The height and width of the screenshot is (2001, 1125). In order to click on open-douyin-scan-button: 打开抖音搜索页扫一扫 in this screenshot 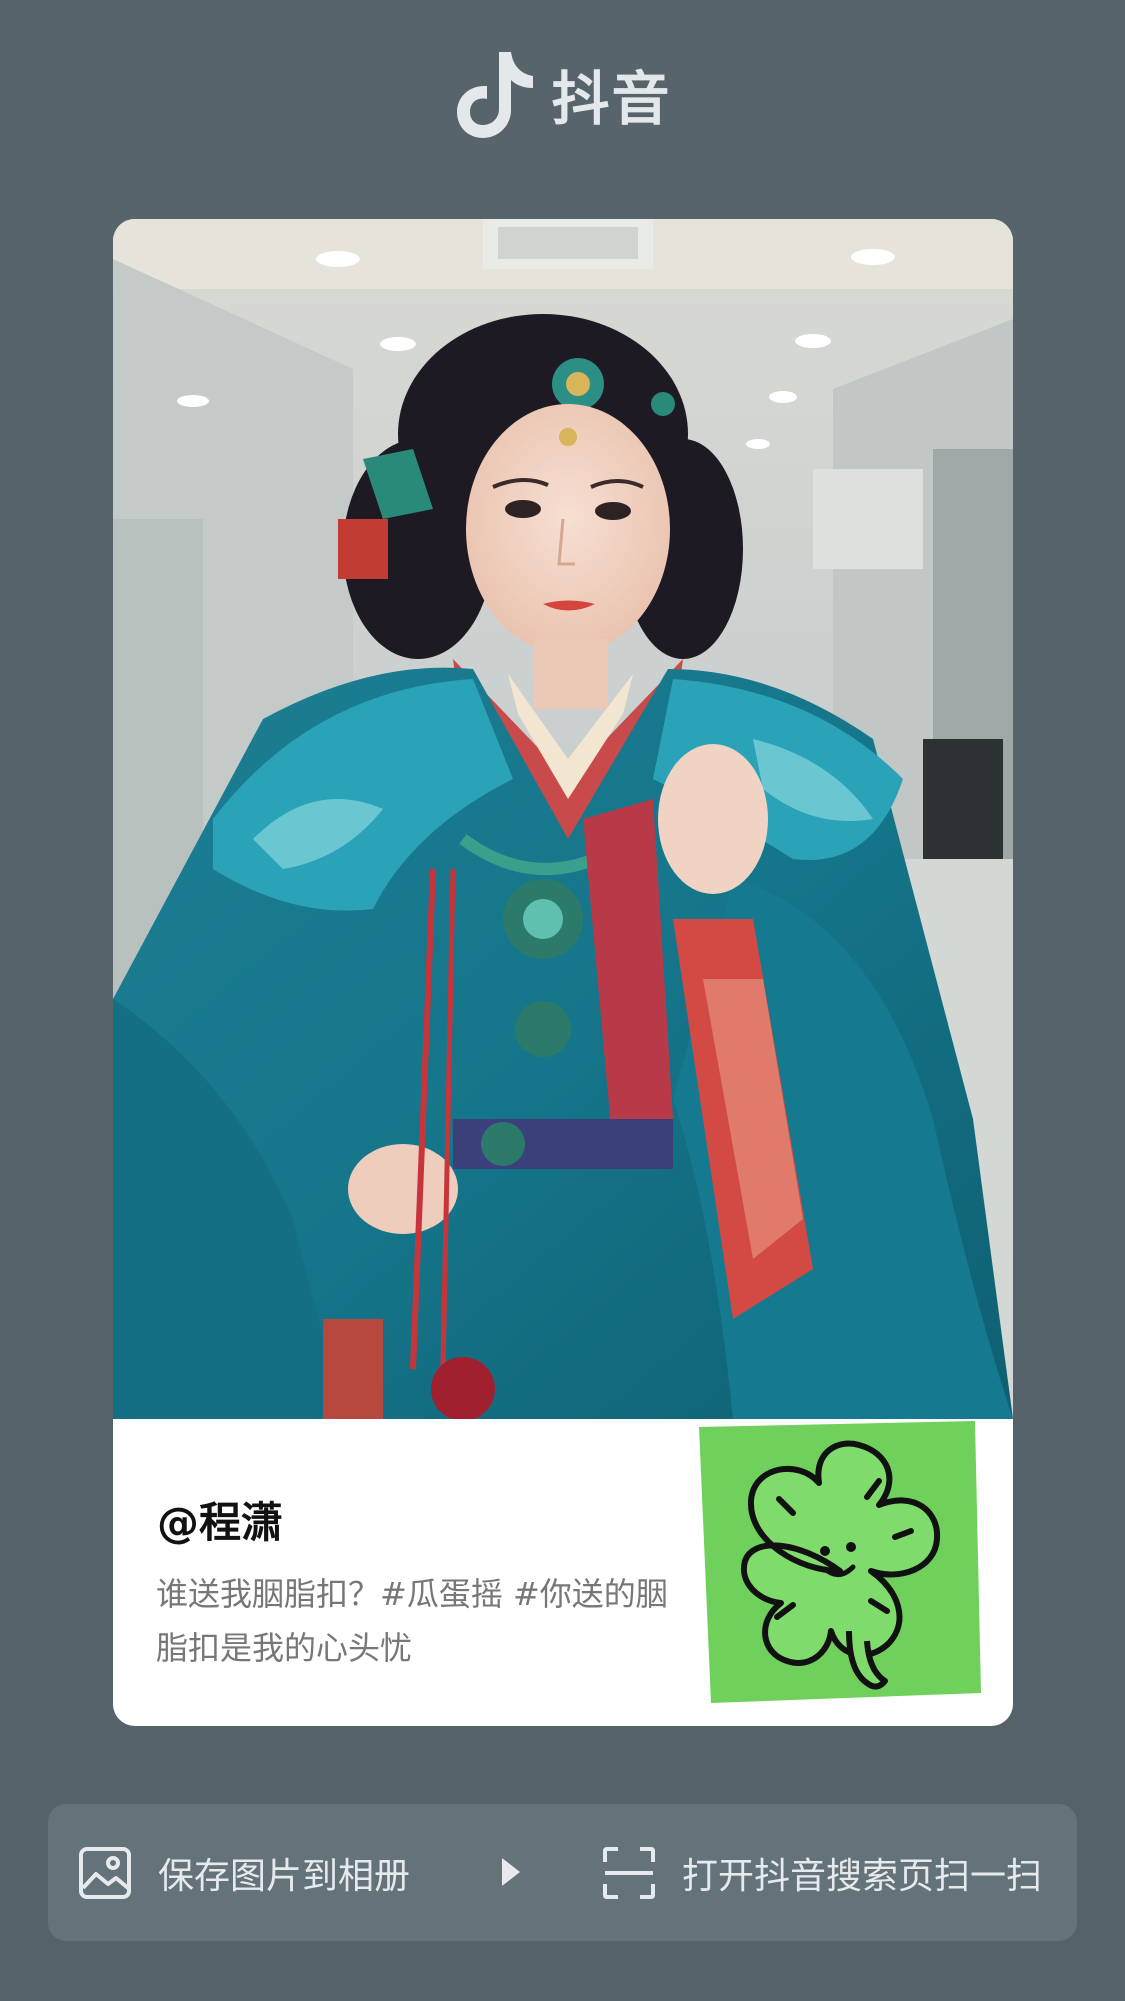, I will do `click(832, 1872)`.